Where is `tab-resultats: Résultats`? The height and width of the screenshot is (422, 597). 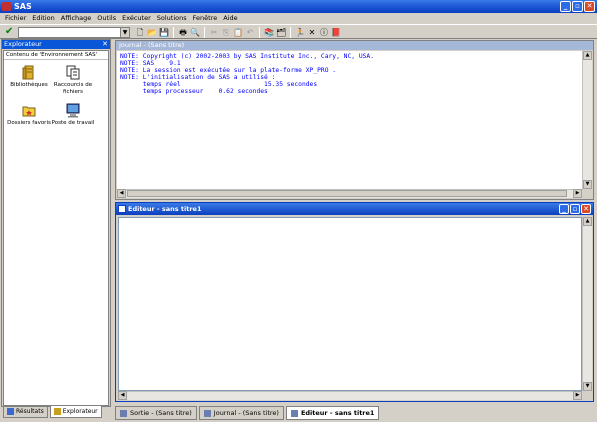 tab-resultats: Résultats is located at coordinates (25, 412).